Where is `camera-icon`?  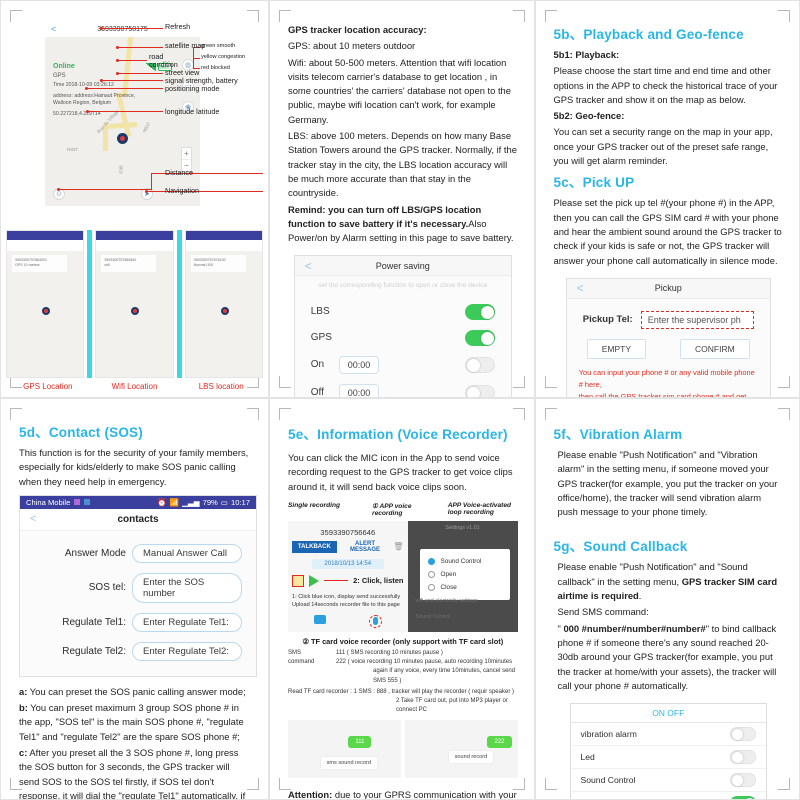 camera-icon is located at coordinates (319, 619).